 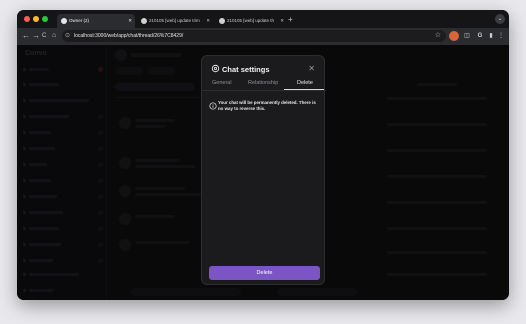 I want to click on back-button: ←, so click(x=26, y=36).